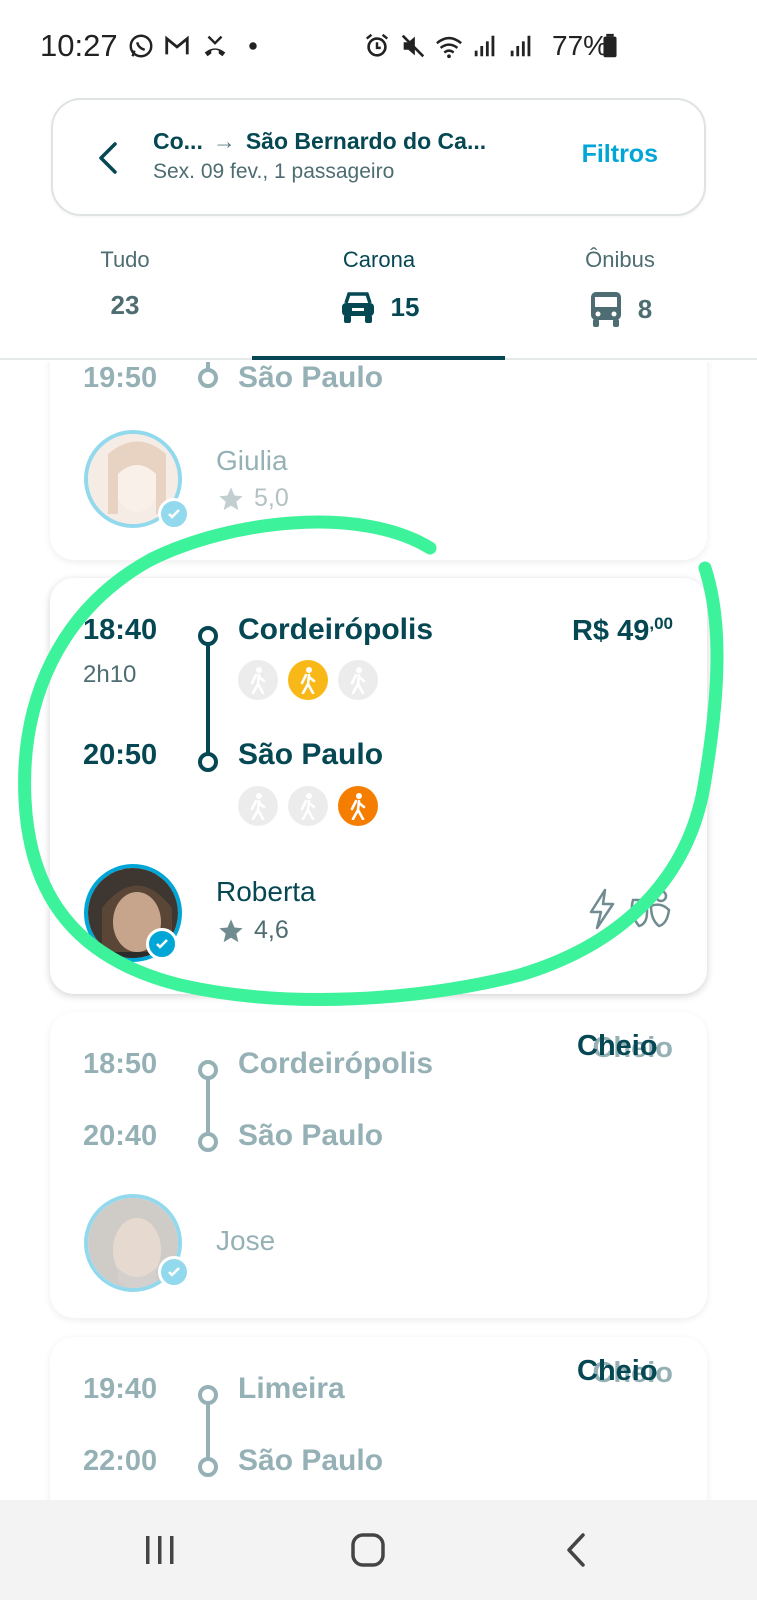 The width and height of the screenshot is (757, 1600). I want to click on ride-card: 19:50 São Paulo Giulia 5,0, so click(378, 461).